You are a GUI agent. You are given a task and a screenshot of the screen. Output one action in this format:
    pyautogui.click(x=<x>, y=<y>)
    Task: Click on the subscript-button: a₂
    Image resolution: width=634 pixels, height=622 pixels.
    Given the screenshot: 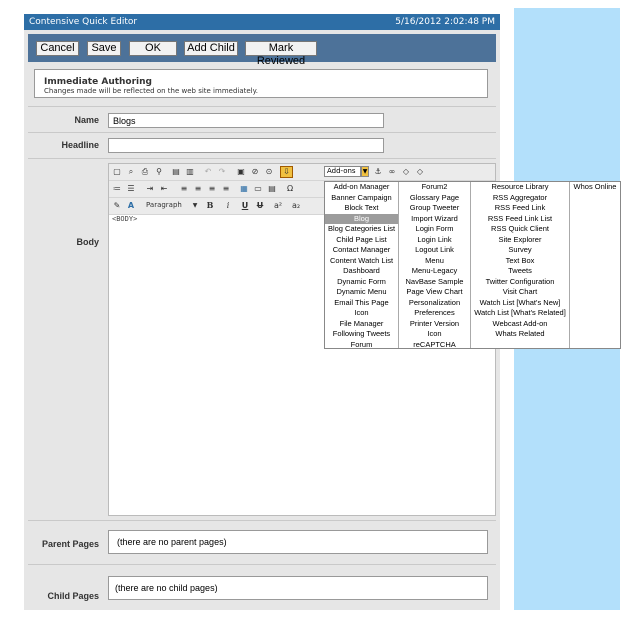 What is the action you would take?
    pyautogui.click(x=296, y=205)
    